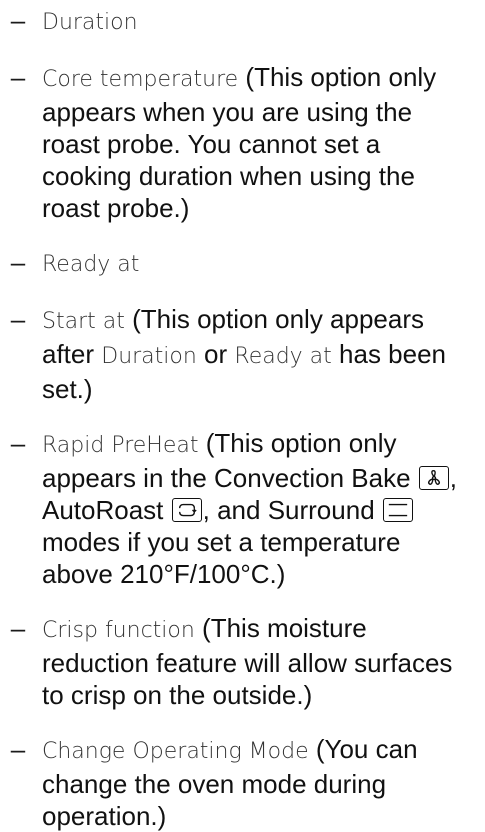 The image size is (485, 832). I want to click on option-label: Start at, so click(83, 321).